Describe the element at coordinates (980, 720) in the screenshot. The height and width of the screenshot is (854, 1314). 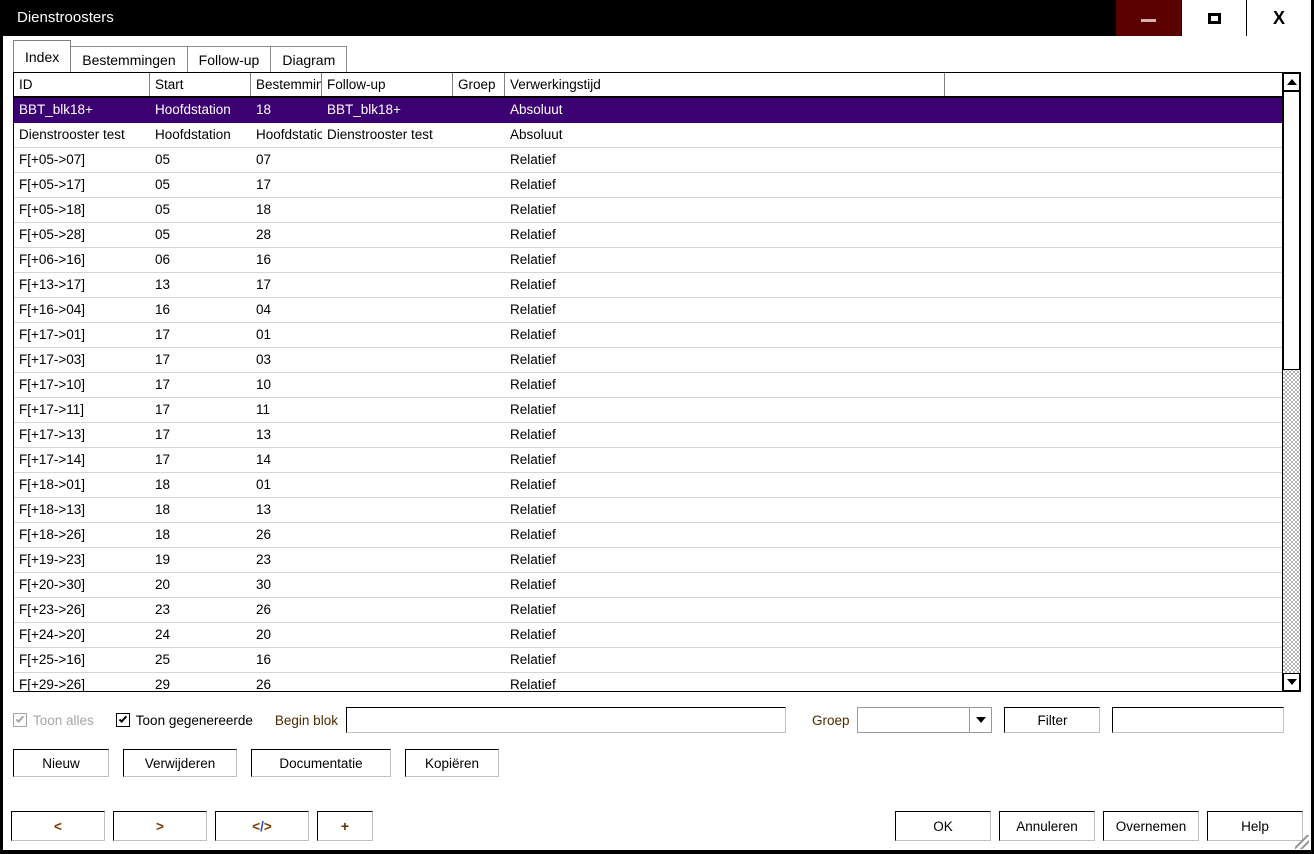
I see `chevron-down-icon` at that location.